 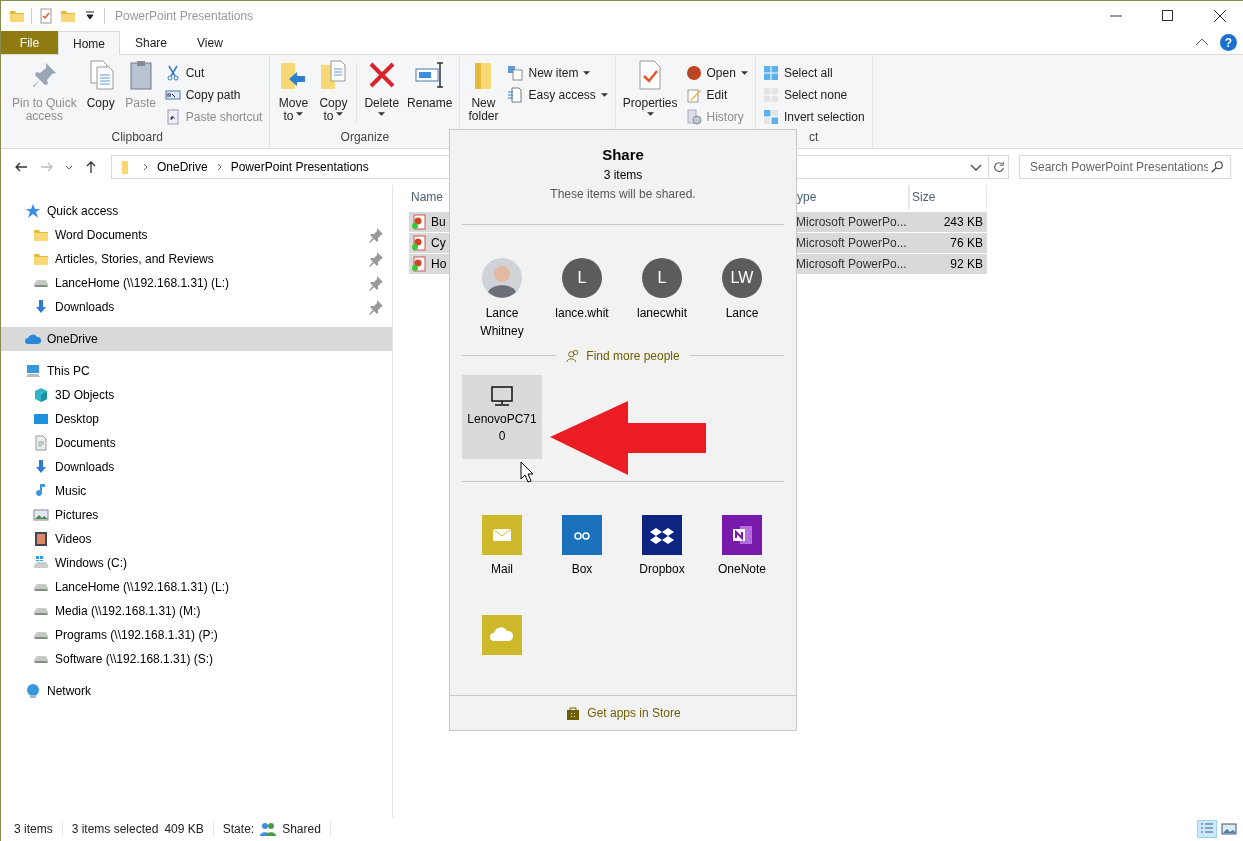 I want to click on nav-item: Articles, Stories, and Reviews, so click(x=196, y=259).